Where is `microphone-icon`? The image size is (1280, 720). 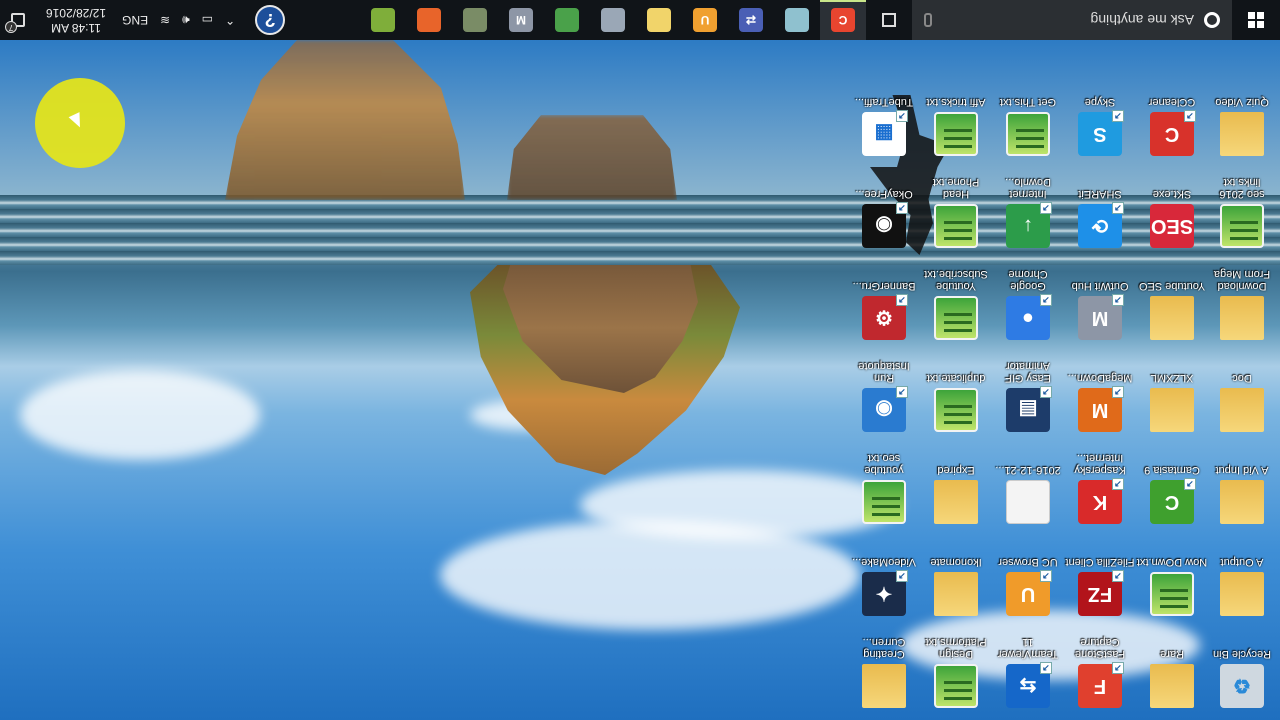
microphone-icon is located at coordinates (928, 20).